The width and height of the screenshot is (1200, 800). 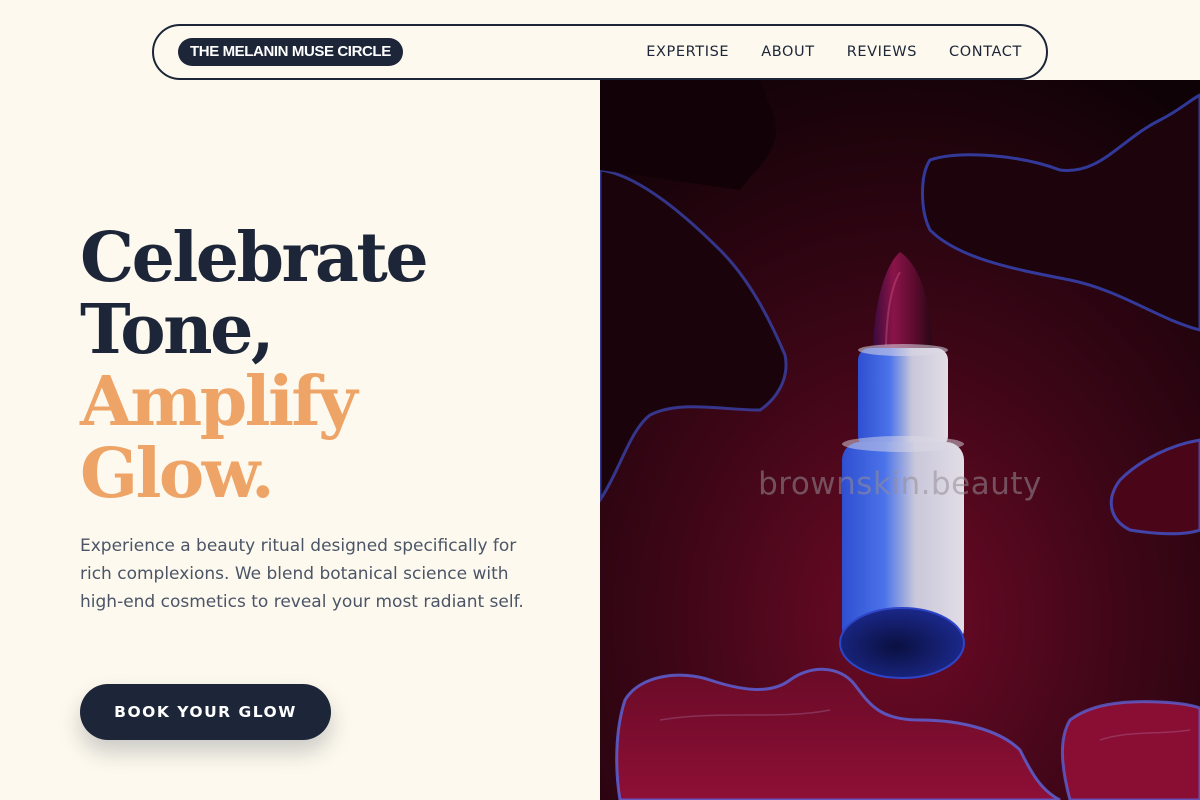 What do you see at coordinates (205, 712) in the screenshot?
I see `book-your-glow-button: BOOK YOUR GLOW` at bounding box center [205, 712].